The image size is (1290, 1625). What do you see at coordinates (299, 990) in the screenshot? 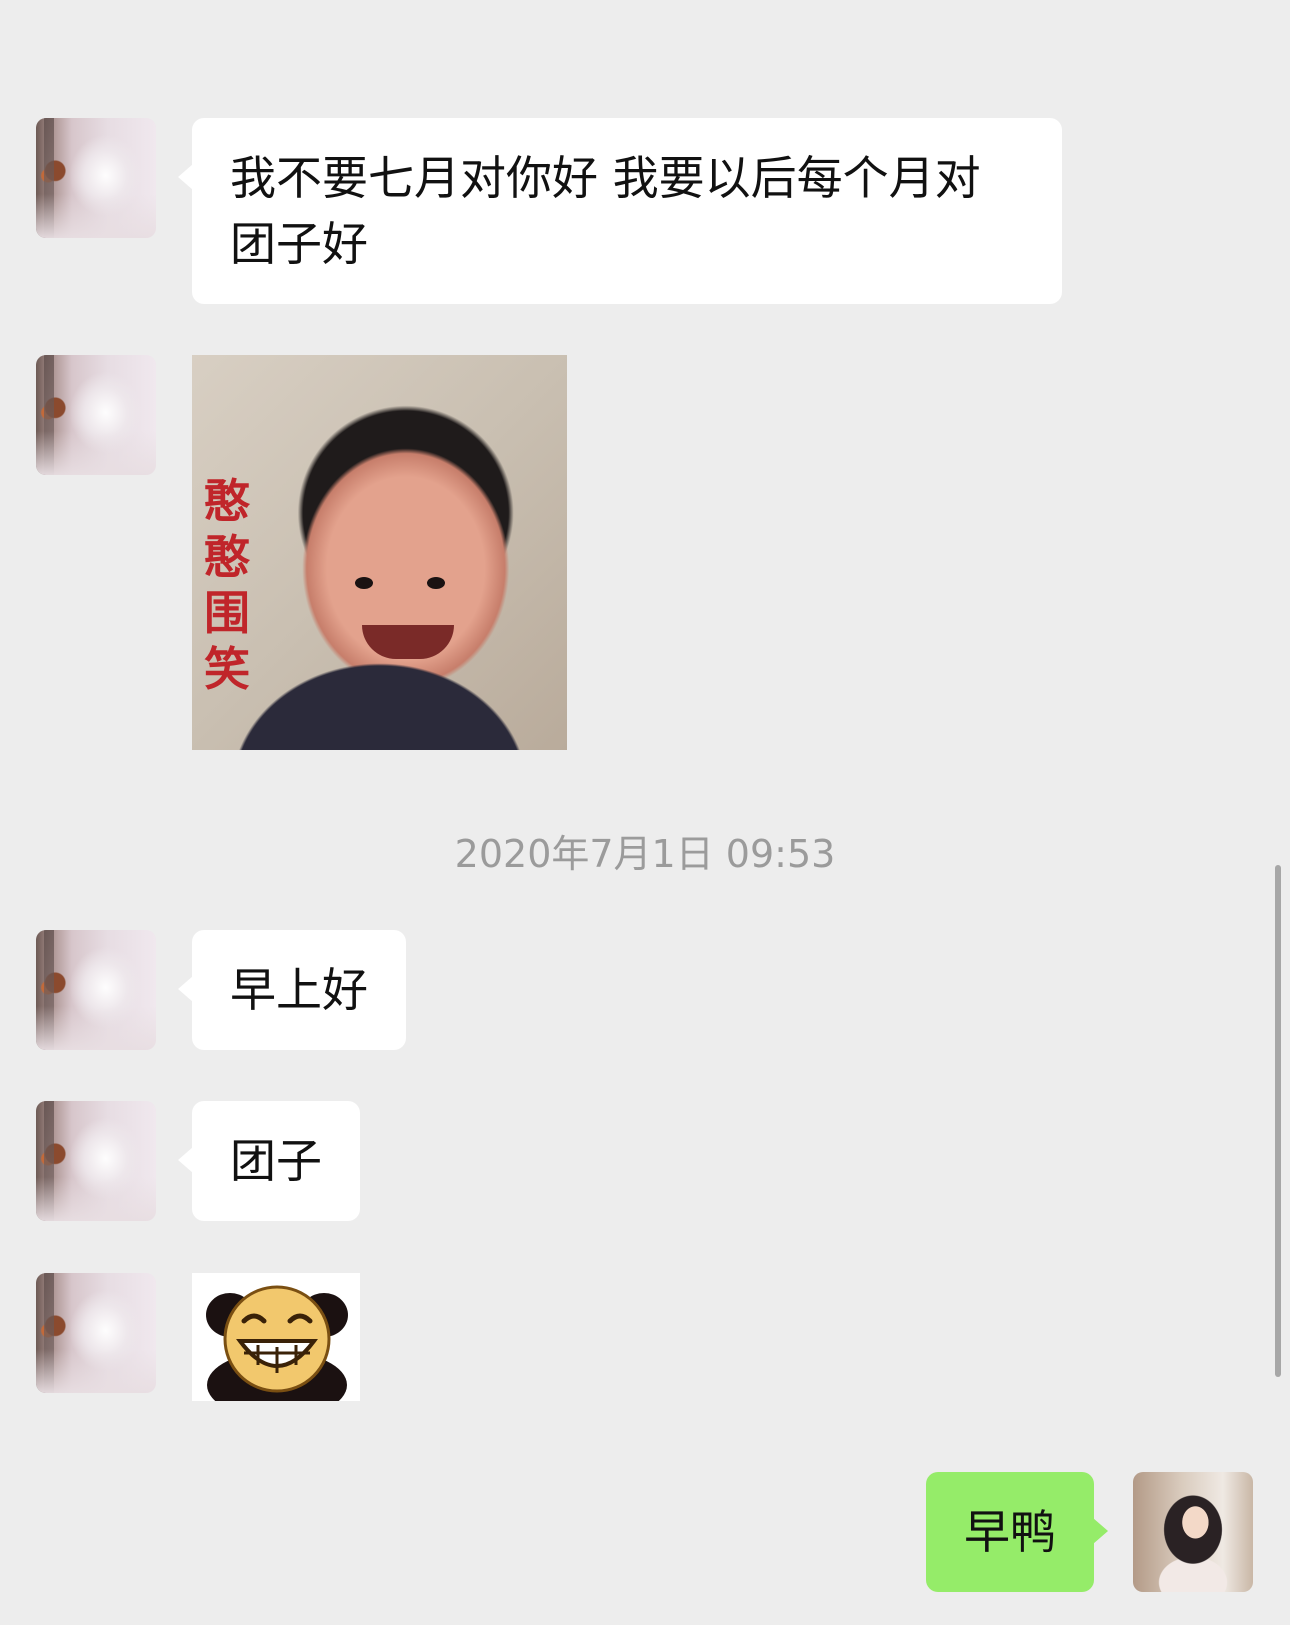
I see `message-text: 早上好` at bounding box center [299, 990].